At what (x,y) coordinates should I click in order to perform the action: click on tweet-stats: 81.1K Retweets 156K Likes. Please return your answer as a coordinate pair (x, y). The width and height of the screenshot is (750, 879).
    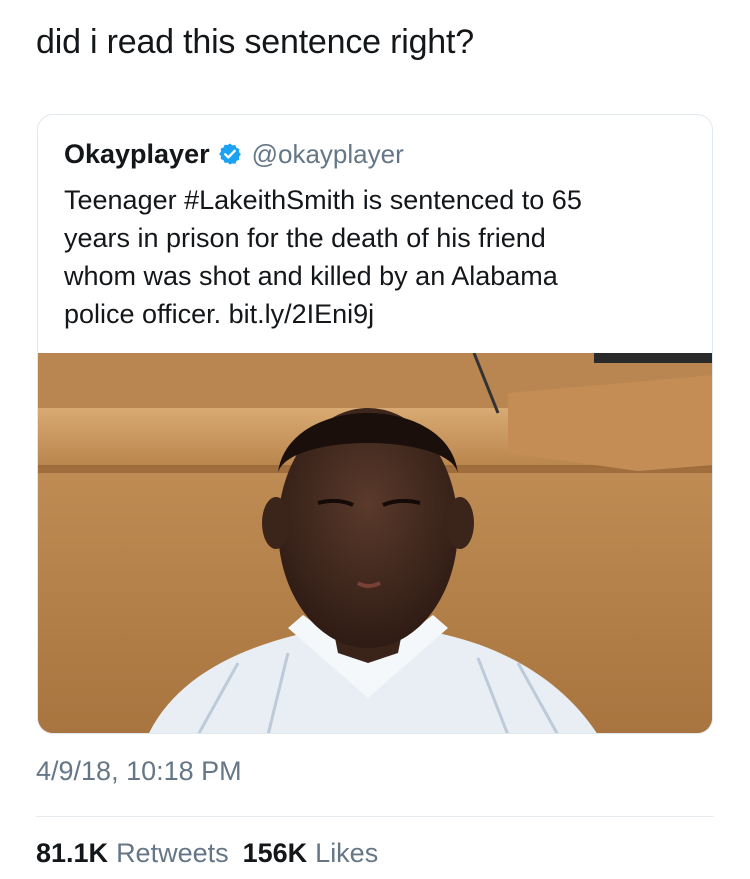
    Looking at the image, I should click on (207, 853).